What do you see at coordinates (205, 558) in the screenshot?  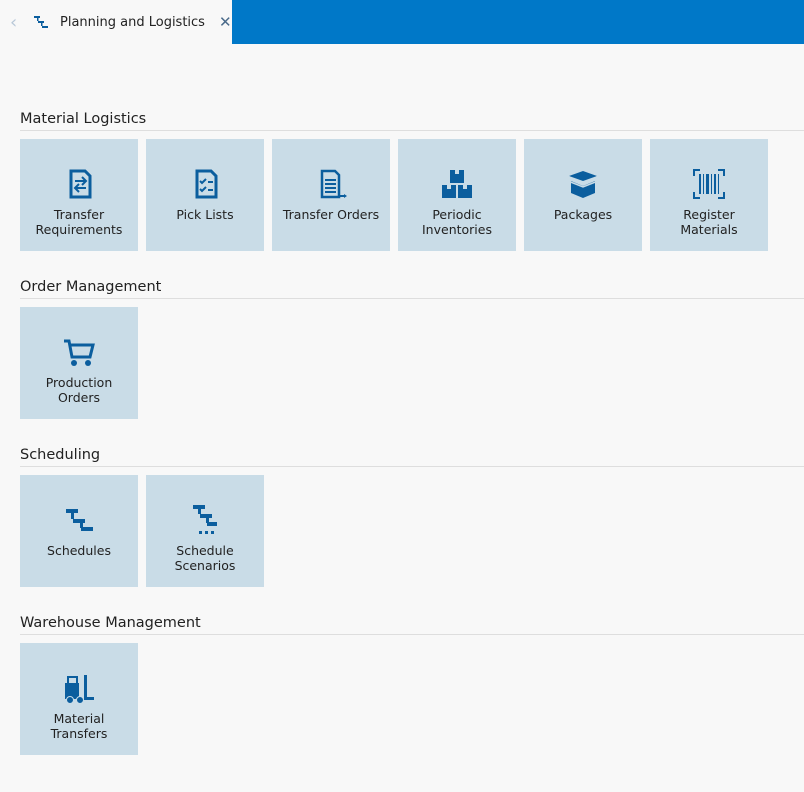 I see `tile-label: Schedule Scenarios` at bounding box center [205, 558].